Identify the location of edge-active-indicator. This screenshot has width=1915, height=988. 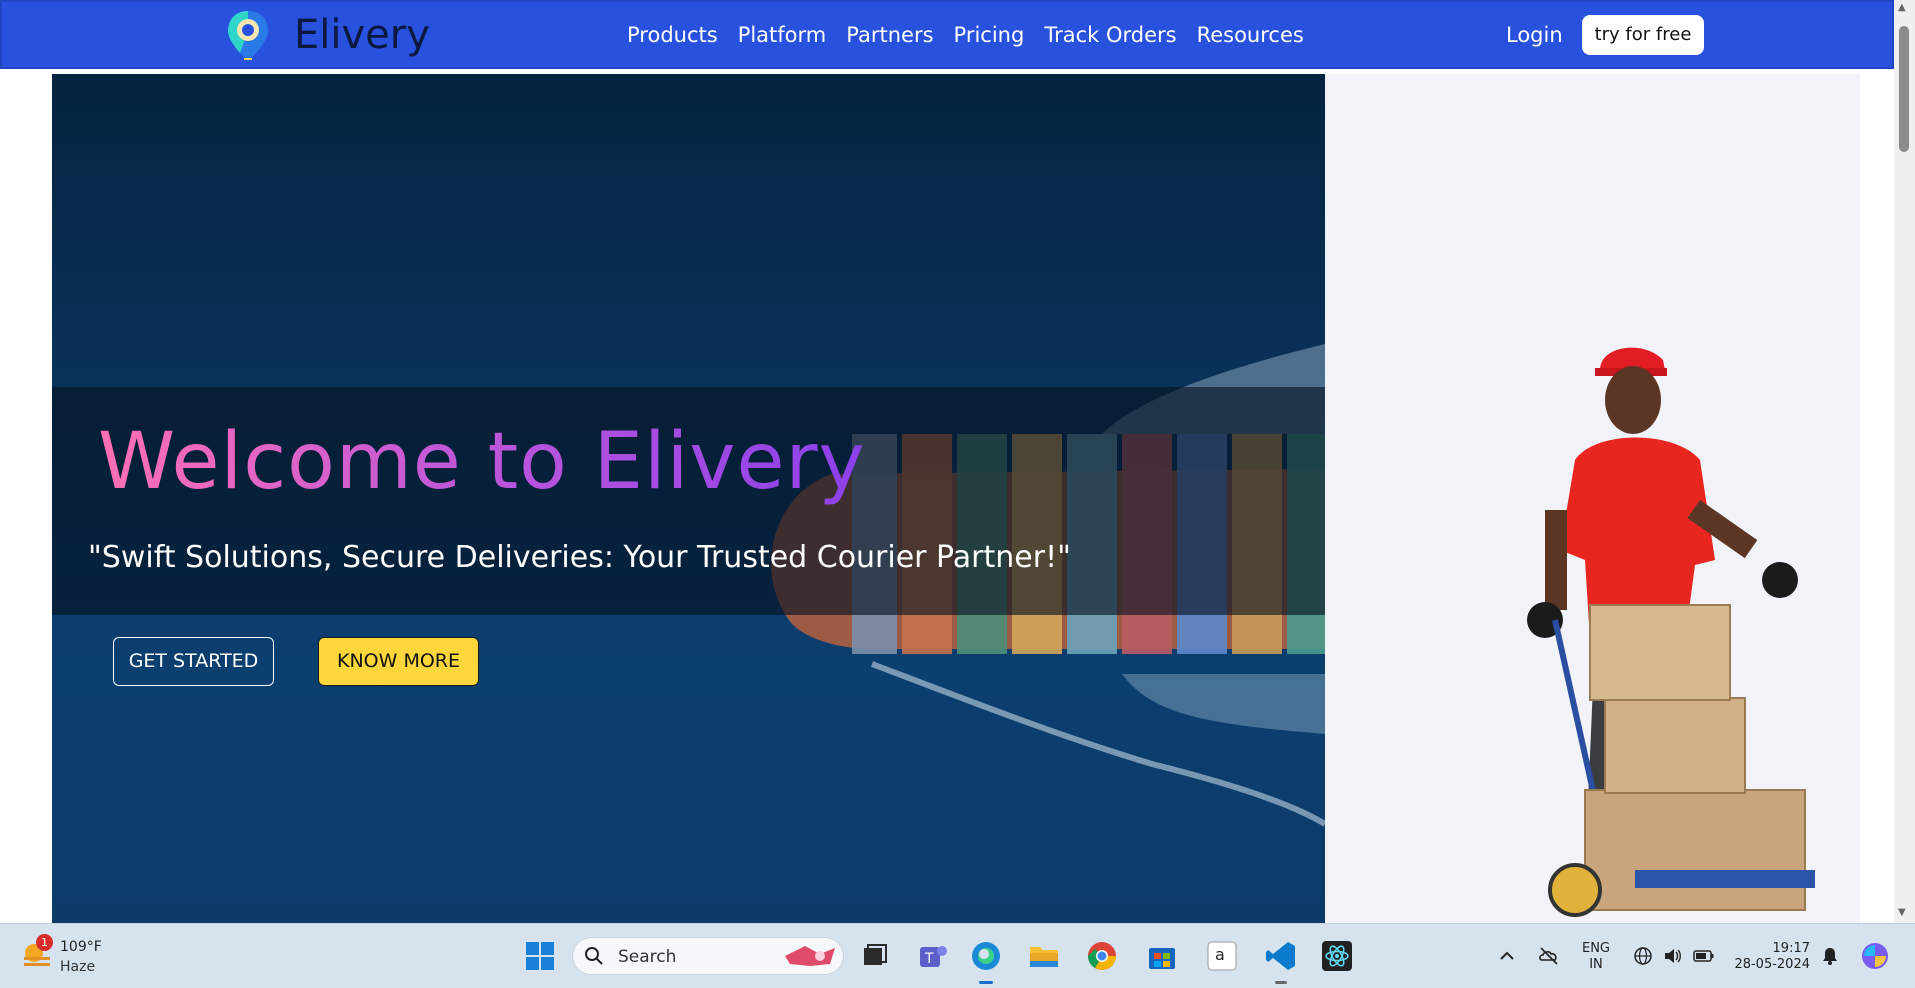
(986, 982).